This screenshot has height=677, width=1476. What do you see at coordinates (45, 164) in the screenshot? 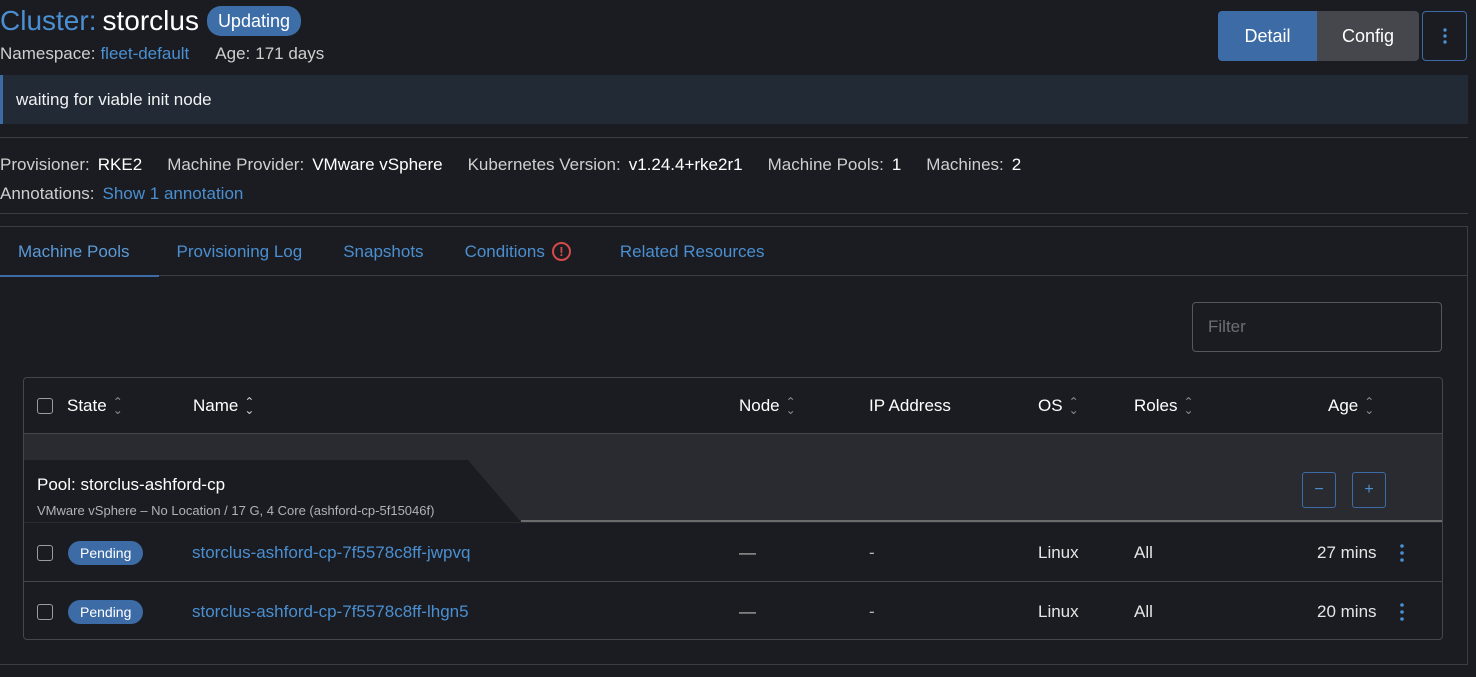
I see `provisioner-label: Provisioner:` at bounding box center [45, 164].